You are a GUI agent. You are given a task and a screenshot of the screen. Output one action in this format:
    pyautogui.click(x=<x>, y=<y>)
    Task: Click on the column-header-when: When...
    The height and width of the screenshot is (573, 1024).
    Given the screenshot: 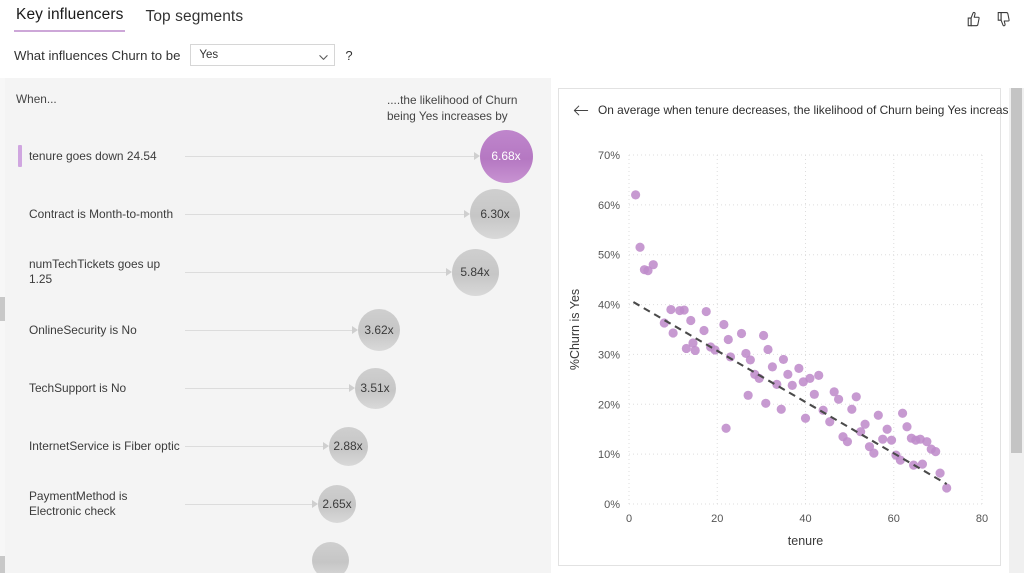 What is the action you would take?
    pyautogui.click(x=36, y=99)
    